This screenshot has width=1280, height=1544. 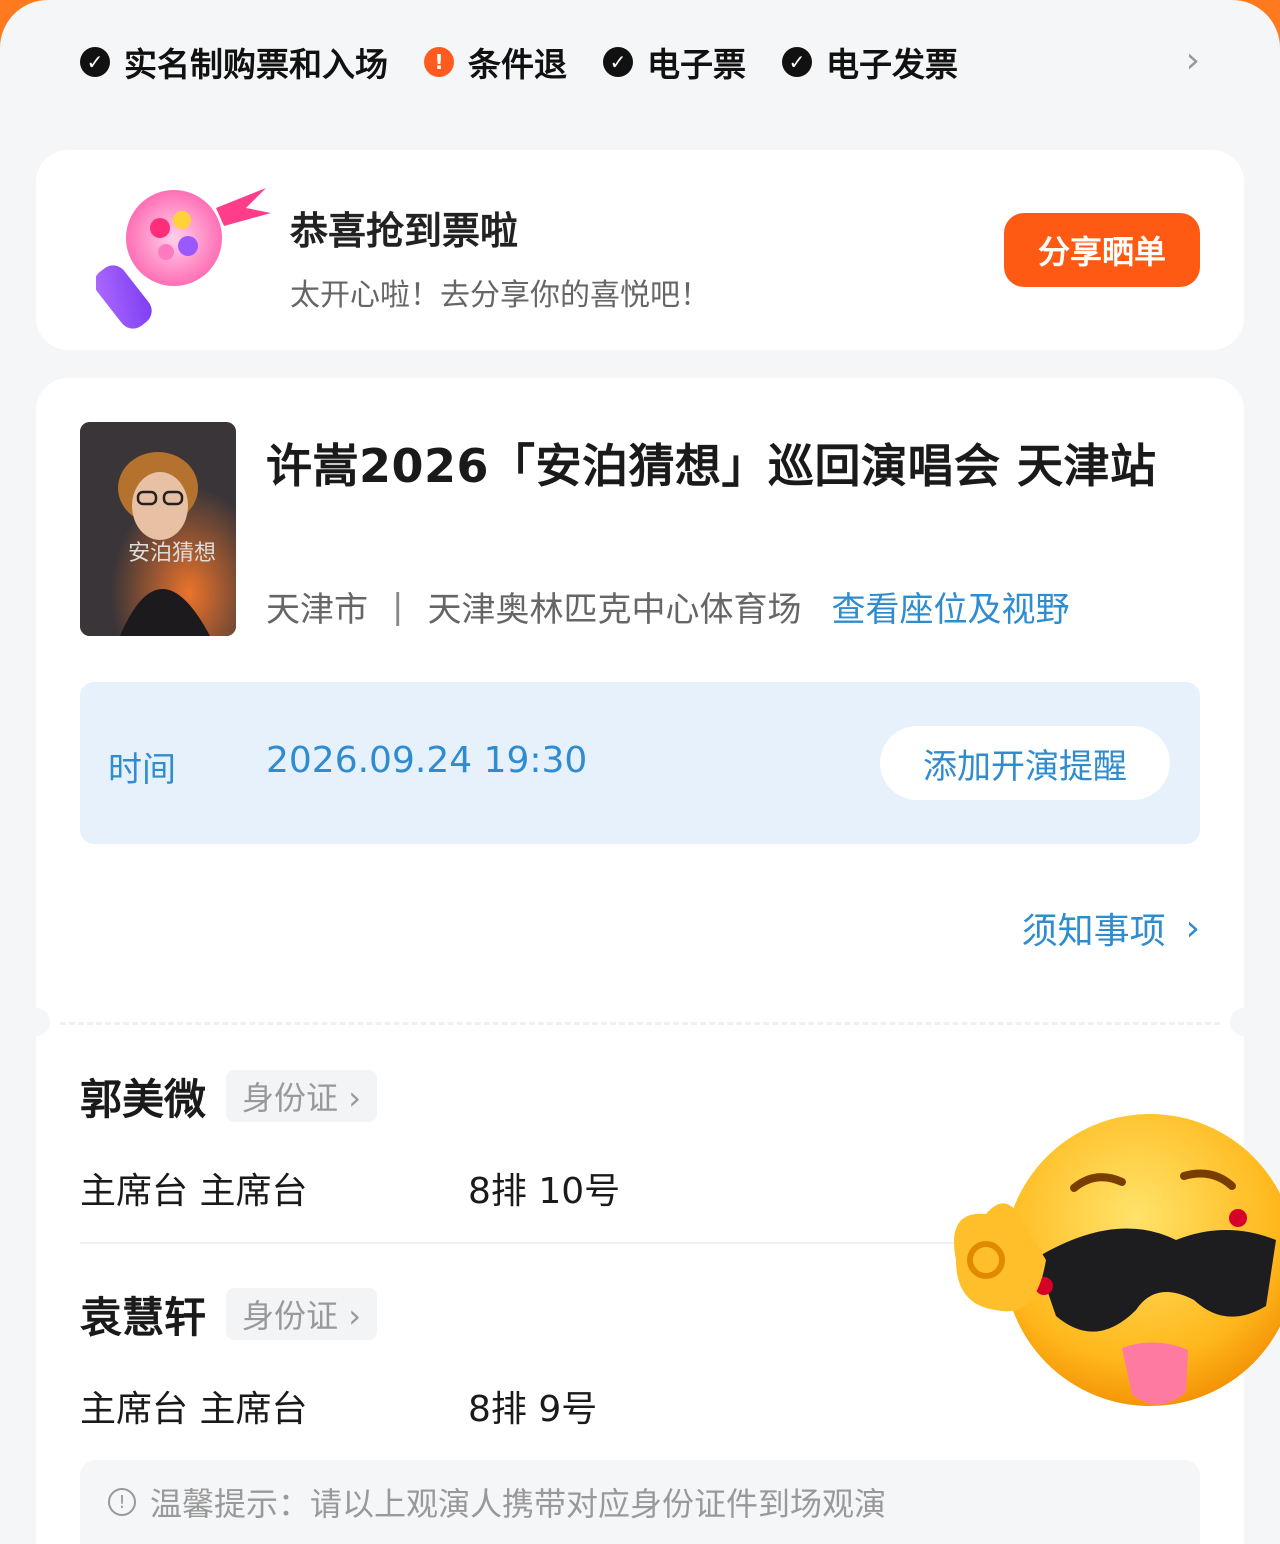 I want to click on seat-view-link: 查看座位及视野, so click(x=950, y=606).